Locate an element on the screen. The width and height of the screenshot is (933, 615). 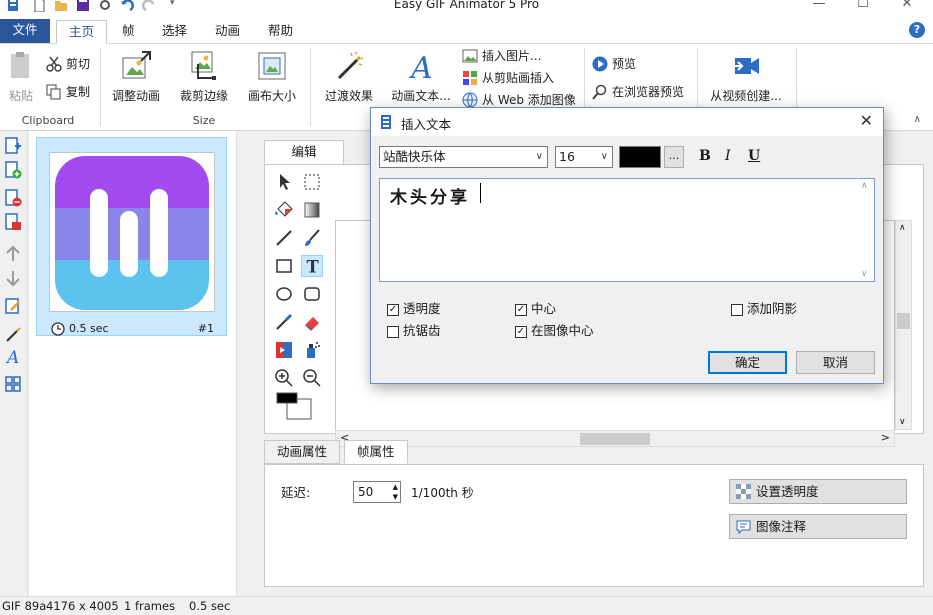
fill-bucket-tool-icon is located at coordinates (284, 210).